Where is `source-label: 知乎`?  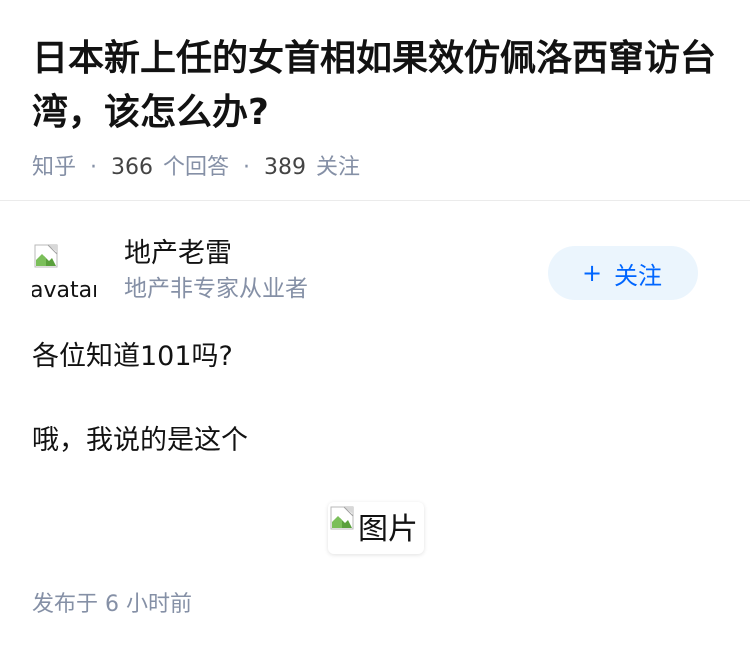 source-label: 知乎 is located at coordinates (54, 168).